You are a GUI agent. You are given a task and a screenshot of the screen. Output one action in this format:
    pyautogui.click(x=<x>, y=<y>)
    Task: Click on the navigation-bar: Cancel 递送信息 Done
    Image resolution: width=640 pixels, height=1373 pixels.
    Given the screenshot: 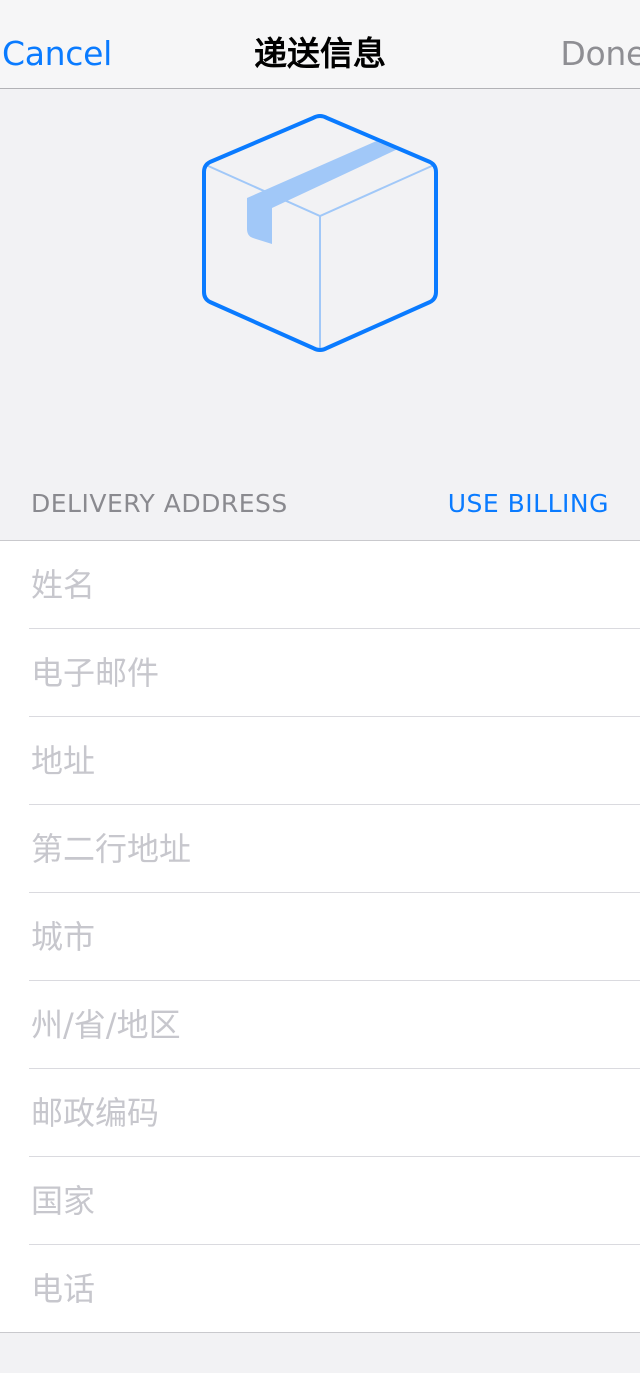 What is the action you would take?
    pyautogui.click(x=320, y=44)
    